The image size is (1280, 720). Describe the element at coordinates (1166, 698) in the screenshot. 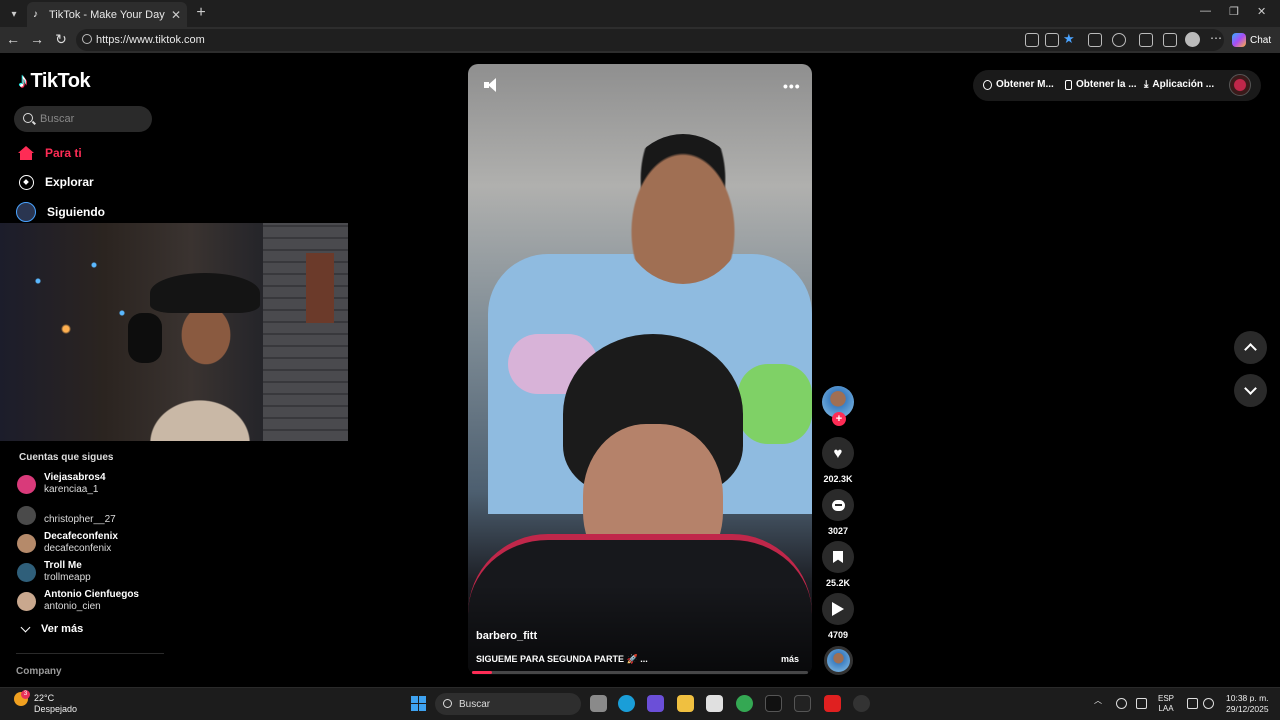

I see `language-code: ESP` at that location.